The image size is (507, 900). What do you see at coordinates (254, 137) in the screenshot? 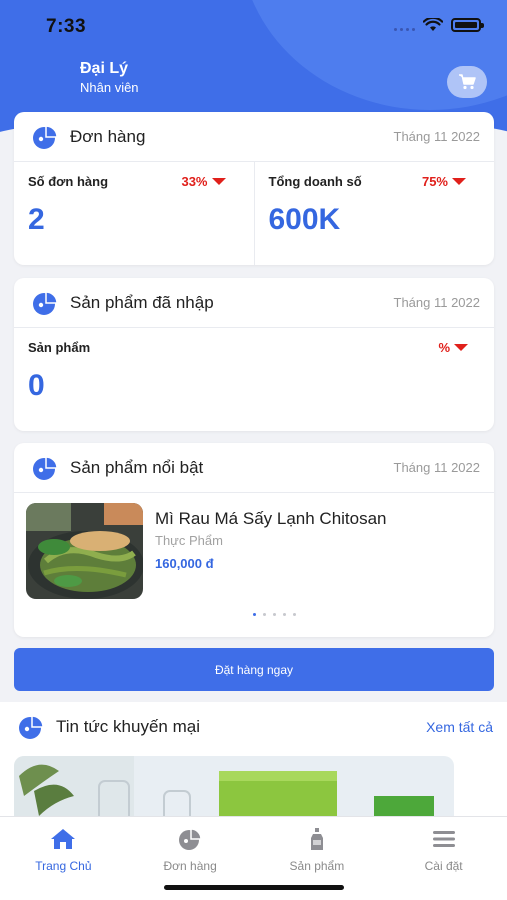
I see `orders-card-header: Đơn hàng Tháng 11 2022` at bounding box center [254, 137].